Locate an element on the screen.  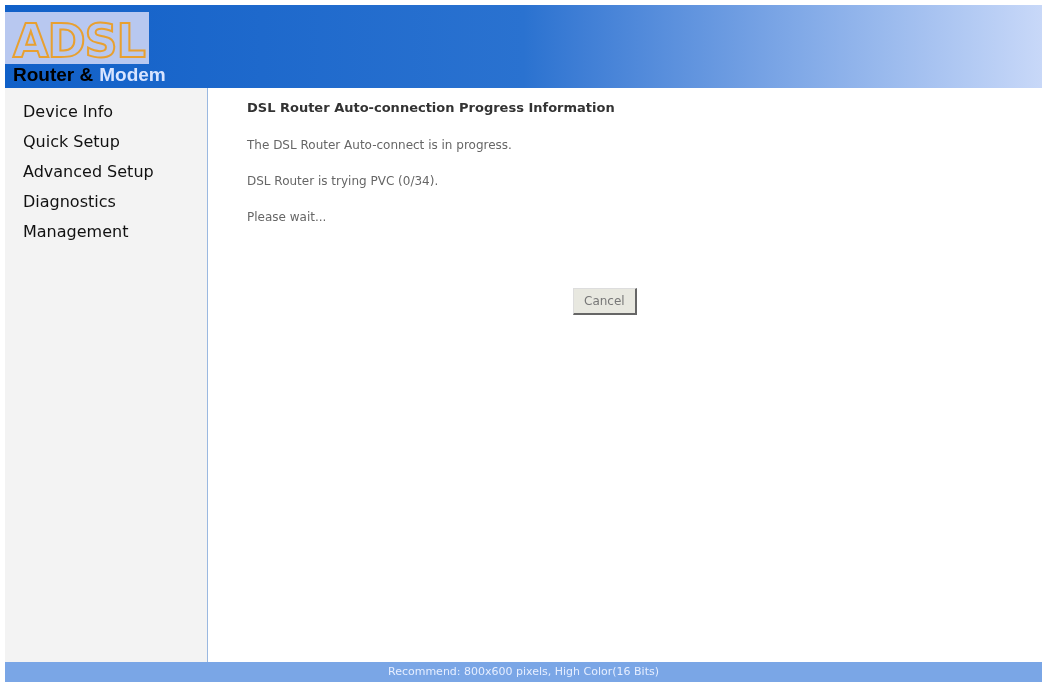
logo-mark: ADSL is located at coordinates (77, 38).